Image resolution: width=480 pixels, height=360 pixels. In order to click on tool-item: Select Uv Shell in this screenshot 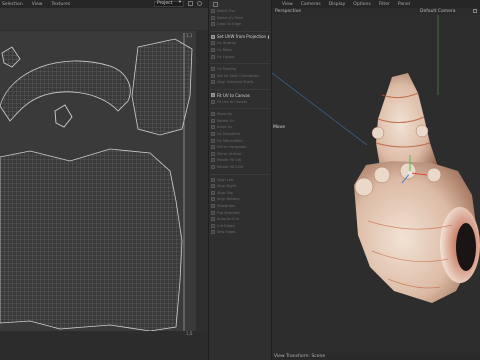, I will do `click(240, 18)`.